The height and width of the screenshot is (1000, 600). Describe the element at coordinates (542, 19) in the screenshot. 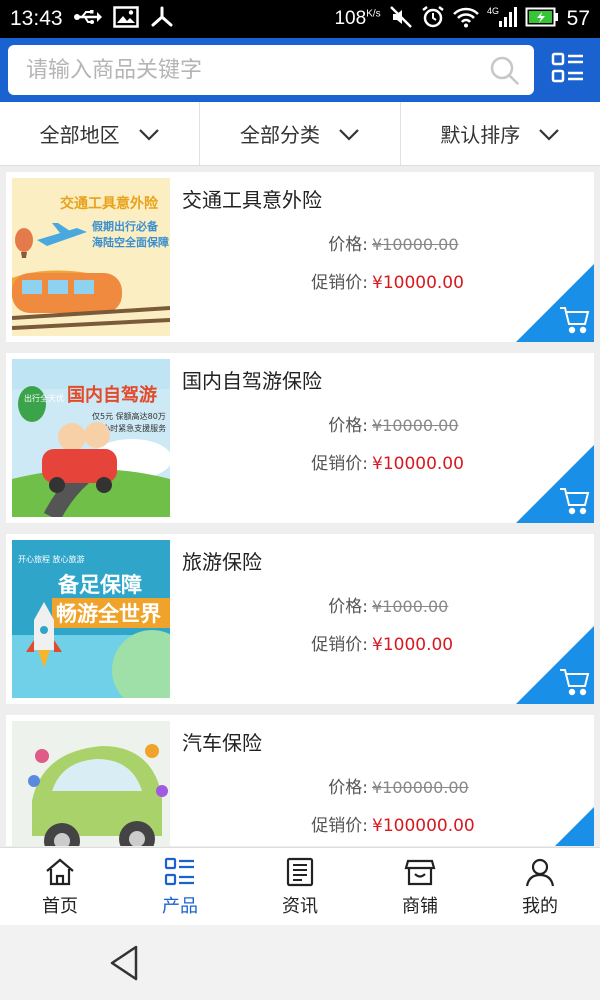

I see `battery-icon` at that location.